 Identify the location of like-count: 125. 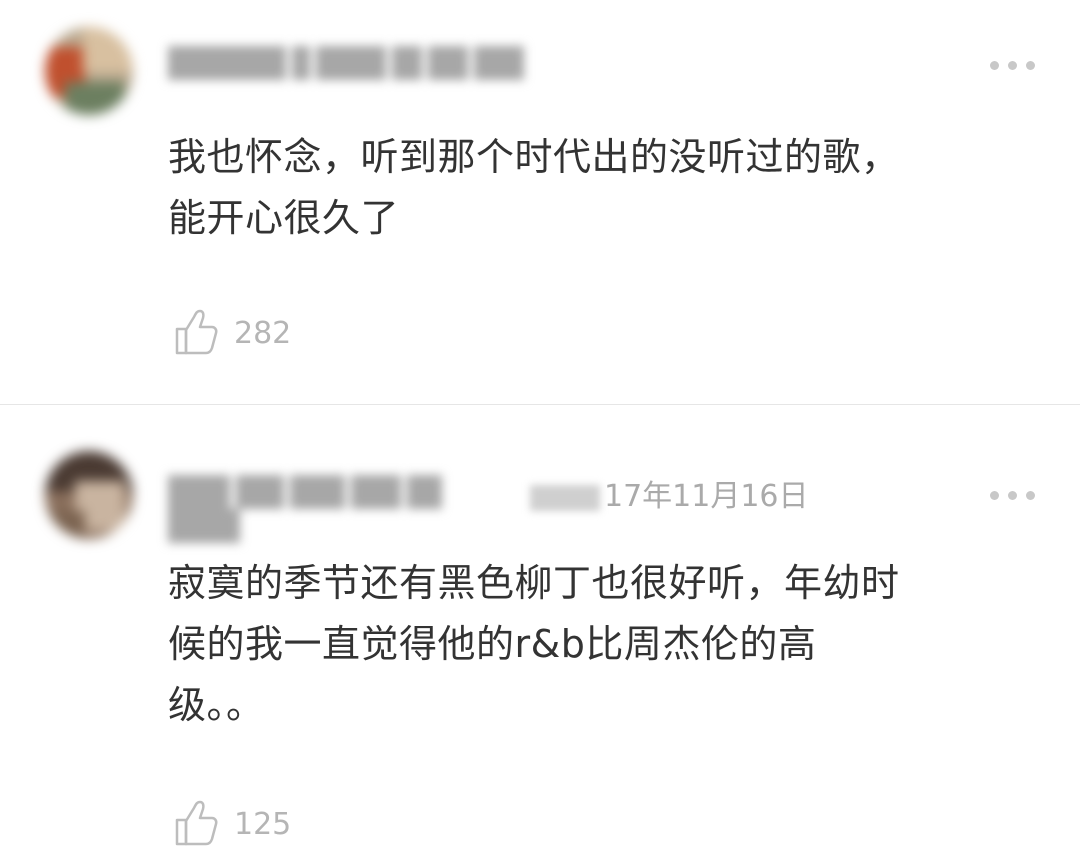
(263, 824).